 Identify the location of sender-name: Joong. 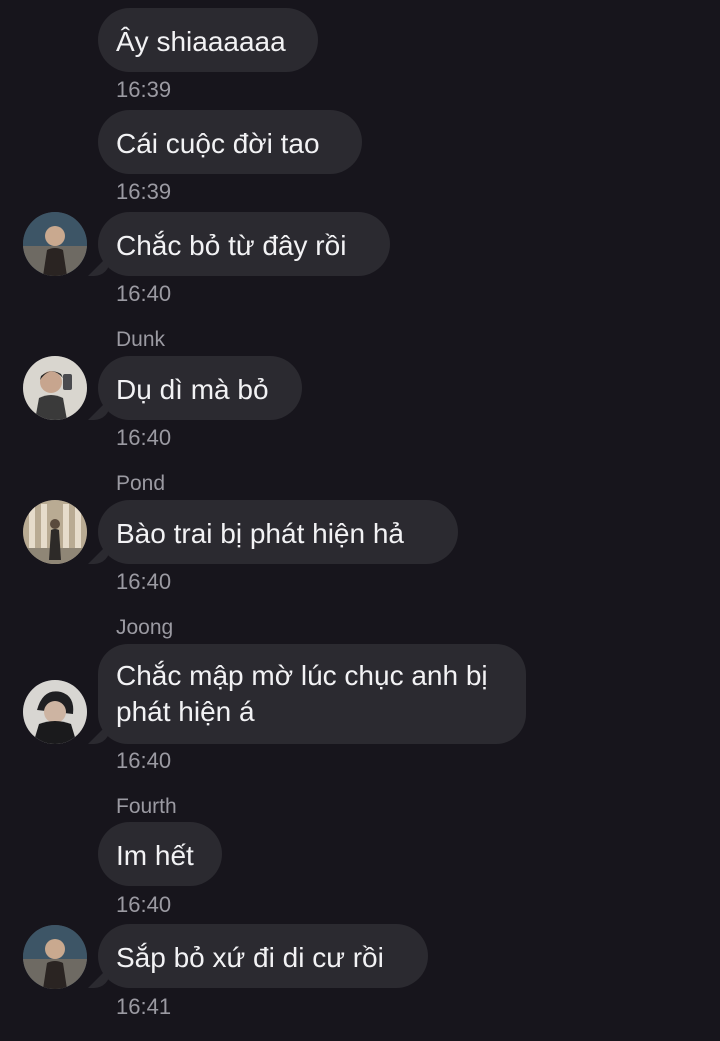
(145, 627).